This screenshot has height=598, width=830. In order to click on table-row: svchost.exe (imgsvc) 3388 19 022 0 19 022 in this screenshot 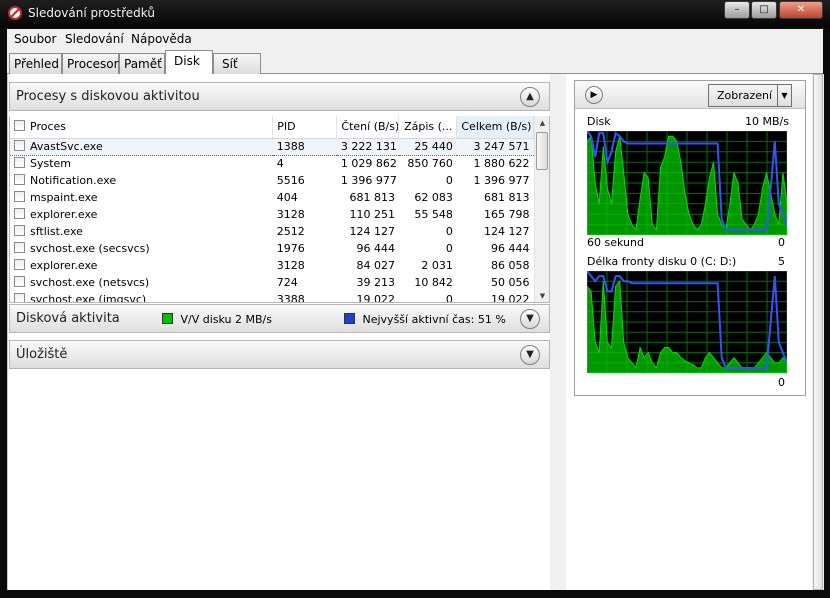, I will do `click(272, 297)`.